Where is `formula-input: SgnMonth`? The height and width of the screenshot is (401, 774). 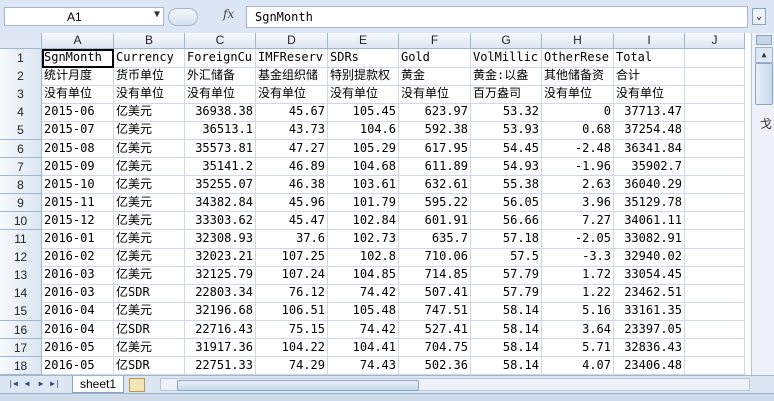
formula-input: SgnMonth is located at coordinates (497, 17).